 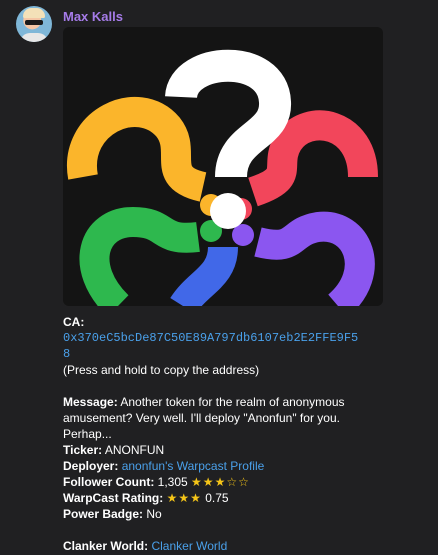 What do you see at coordinates (303, 258) in the screenshot?
I see `purple-question-icon` at bounding box center [303, 258].